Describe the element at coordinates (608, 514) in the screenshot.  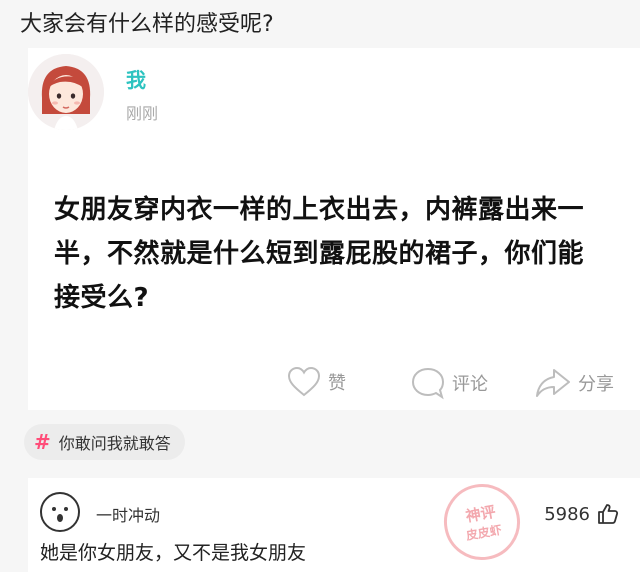
I see `thumbs-up-icon` at that location.